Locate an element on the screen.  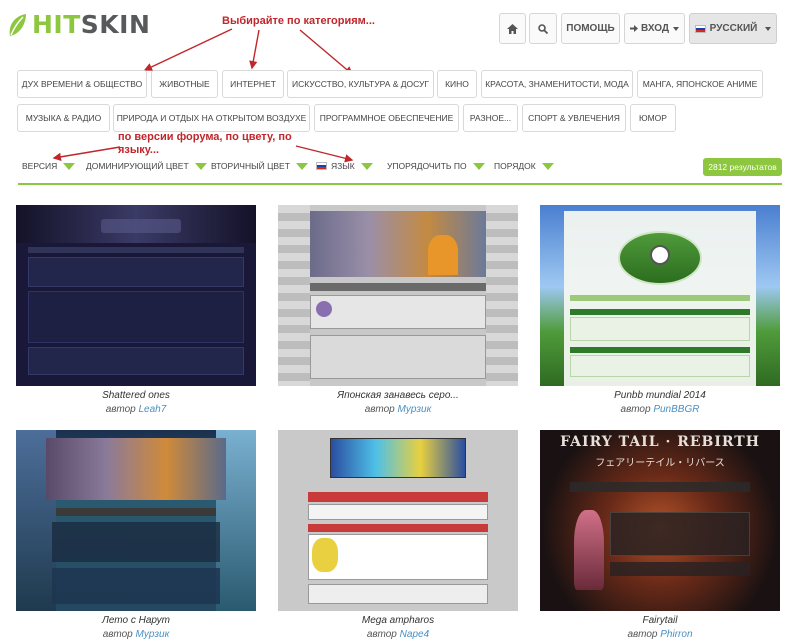
search-icon is located at coordinates (543, 28).